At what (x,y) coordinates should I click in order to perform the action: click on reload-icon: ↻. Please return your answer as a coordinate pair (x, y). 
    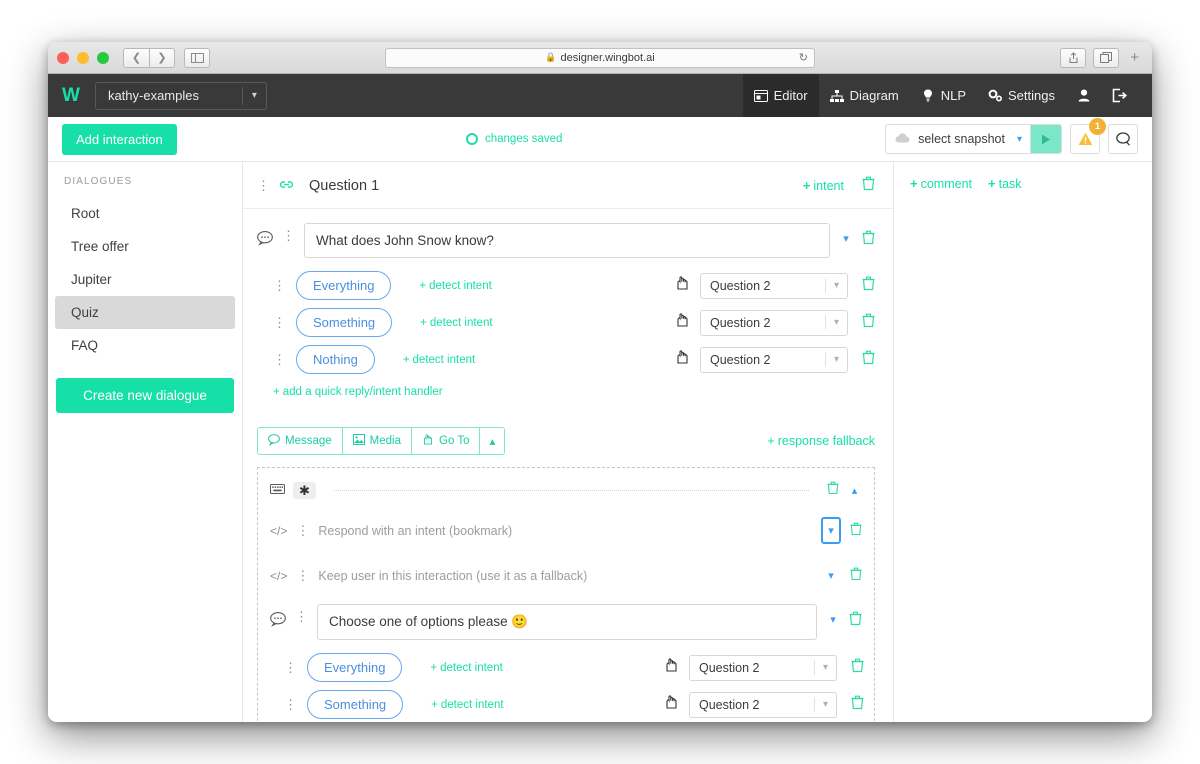
    Looking at the image, I should click on (803, 57).